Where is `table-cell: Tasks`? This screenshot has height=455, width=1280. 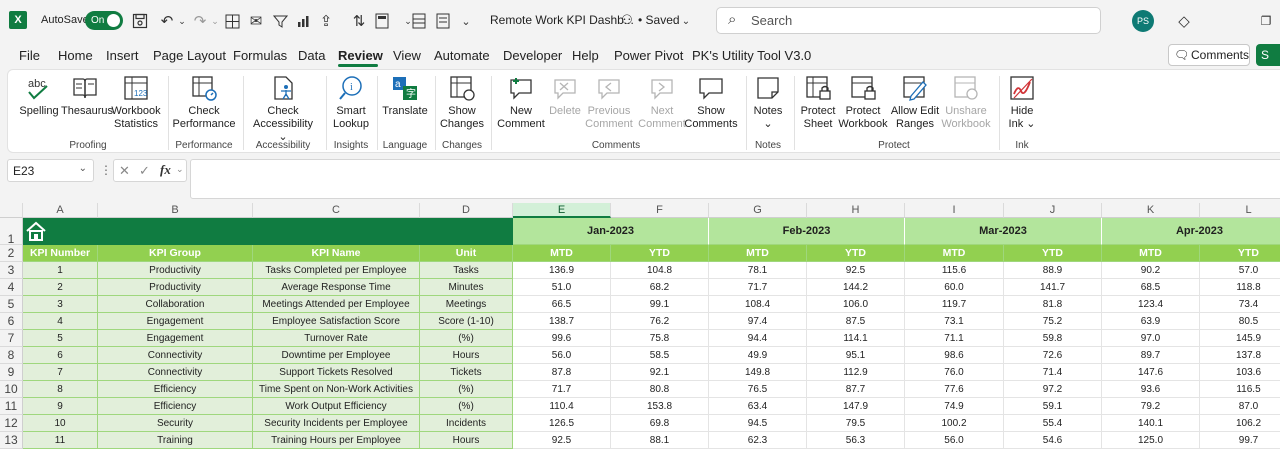
table-cell: Tasks is located at coordinates (466, 270).